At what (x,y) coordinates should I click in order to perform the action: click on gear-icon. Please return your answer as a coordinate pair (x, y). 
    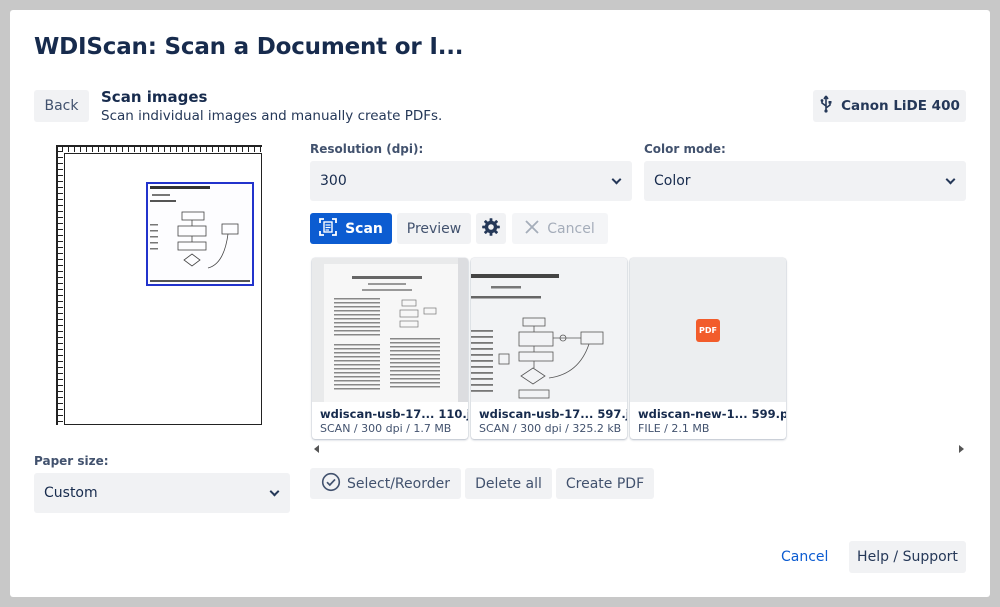
    Looking at the image, I should click on (491, 229).